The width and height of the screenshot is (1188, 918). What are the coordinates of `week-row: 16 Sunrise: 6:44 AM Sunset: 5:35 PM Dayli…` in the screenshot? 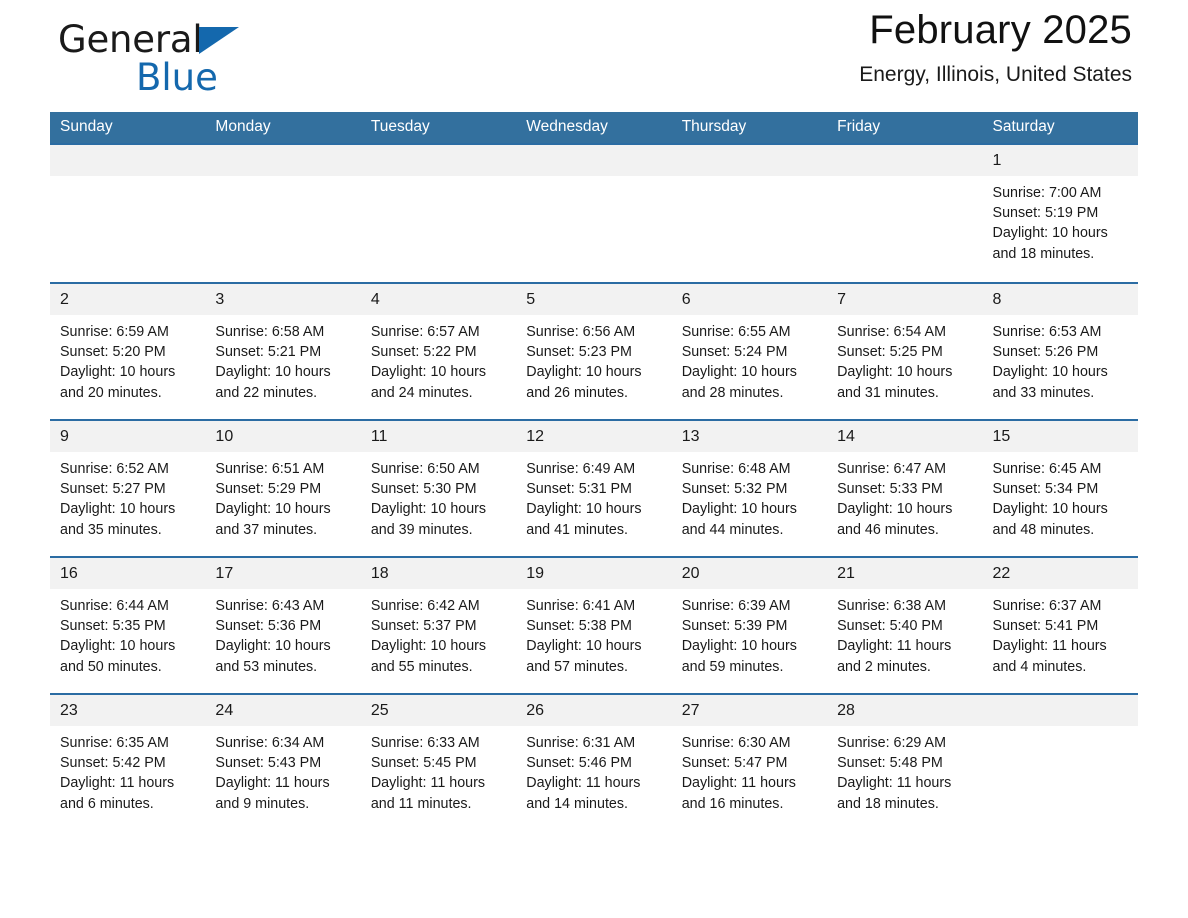 It's located at (594, 625).